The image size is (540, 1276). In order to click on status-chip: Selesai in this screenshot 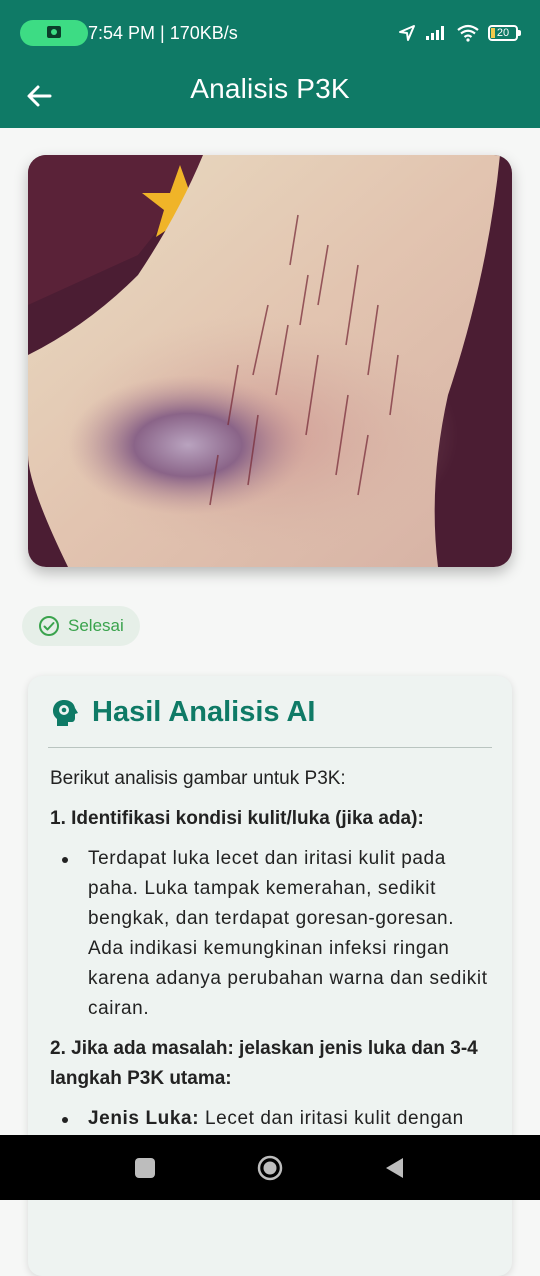, I will do `click(81, 626)`.